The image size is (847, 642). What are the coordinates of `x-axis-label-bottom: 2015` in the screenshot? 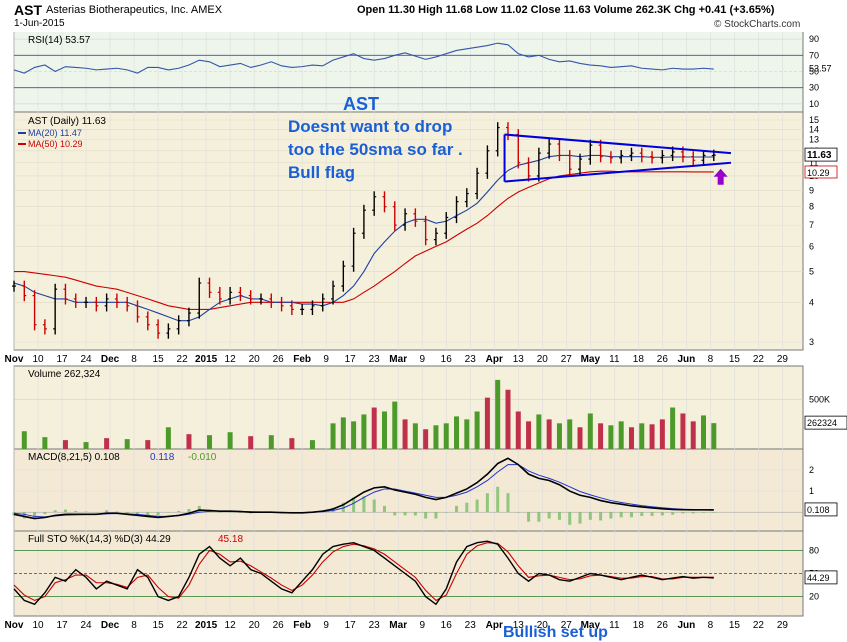 It's located at (206, 625).